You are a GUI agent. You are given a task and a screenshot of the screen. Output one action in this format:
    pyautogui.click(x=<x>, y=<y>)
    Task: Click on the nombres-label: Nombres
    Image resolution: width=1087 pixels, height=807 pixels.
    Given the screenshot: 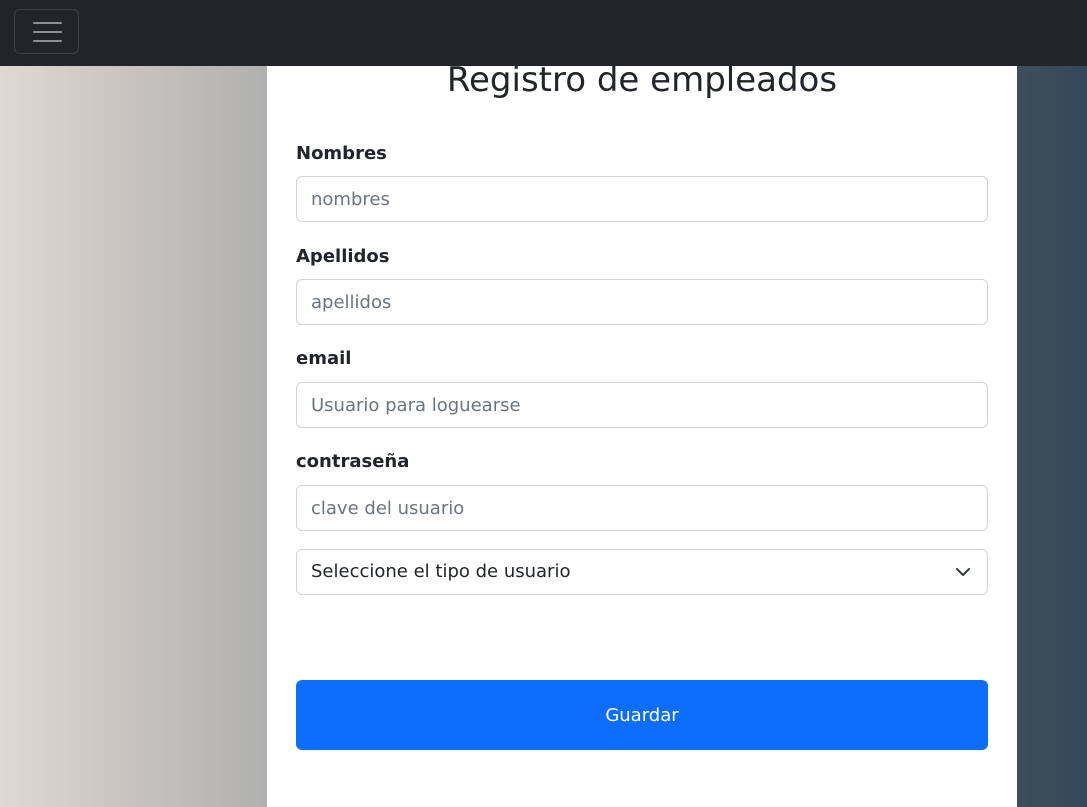 What is the action you would take?
    pyautogui.click(x=341, y=153)
    